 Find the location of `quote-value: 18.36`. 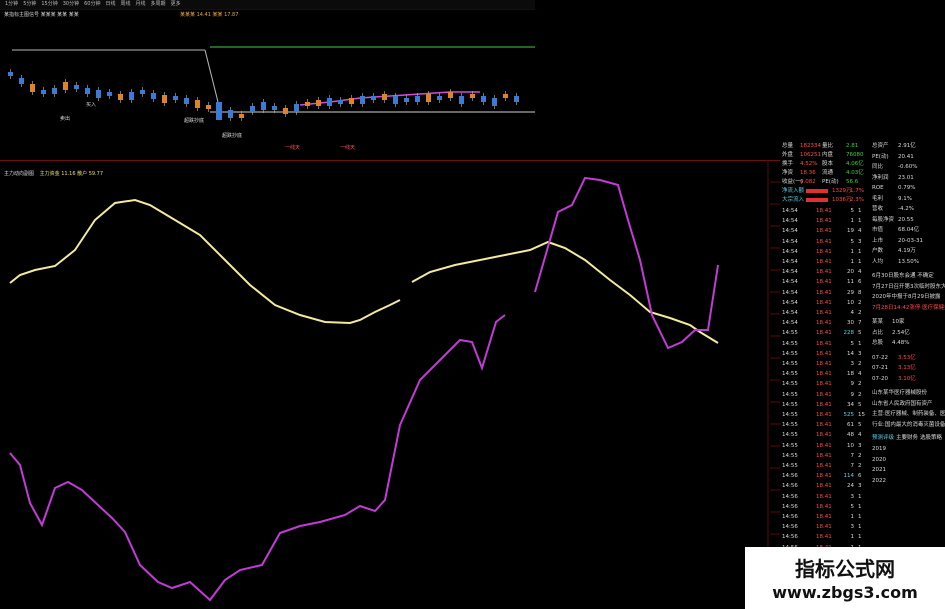

quote-value: 18.36 is located at coordinates (808, 173).